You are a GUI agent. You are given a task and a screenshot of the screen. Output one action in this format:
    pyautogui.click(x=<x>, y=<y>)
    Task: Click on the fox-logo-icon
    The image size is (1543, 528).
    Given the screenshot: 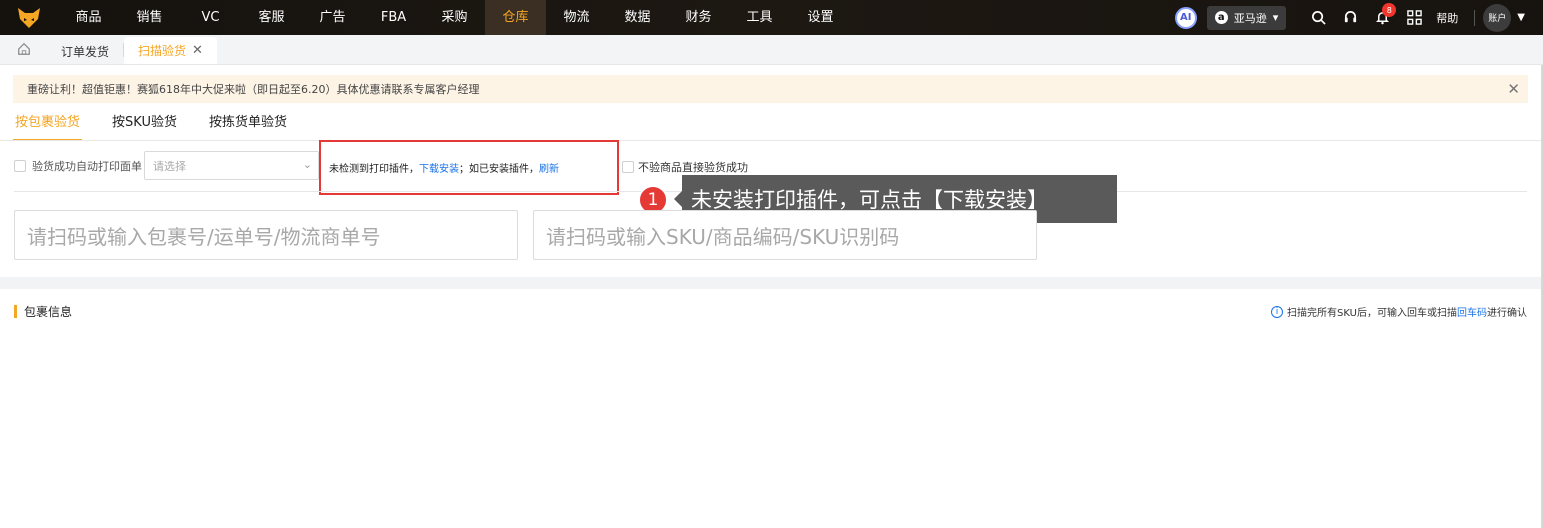 What is the action you would take?
    pyautogui.click(x=29, y=17)
    